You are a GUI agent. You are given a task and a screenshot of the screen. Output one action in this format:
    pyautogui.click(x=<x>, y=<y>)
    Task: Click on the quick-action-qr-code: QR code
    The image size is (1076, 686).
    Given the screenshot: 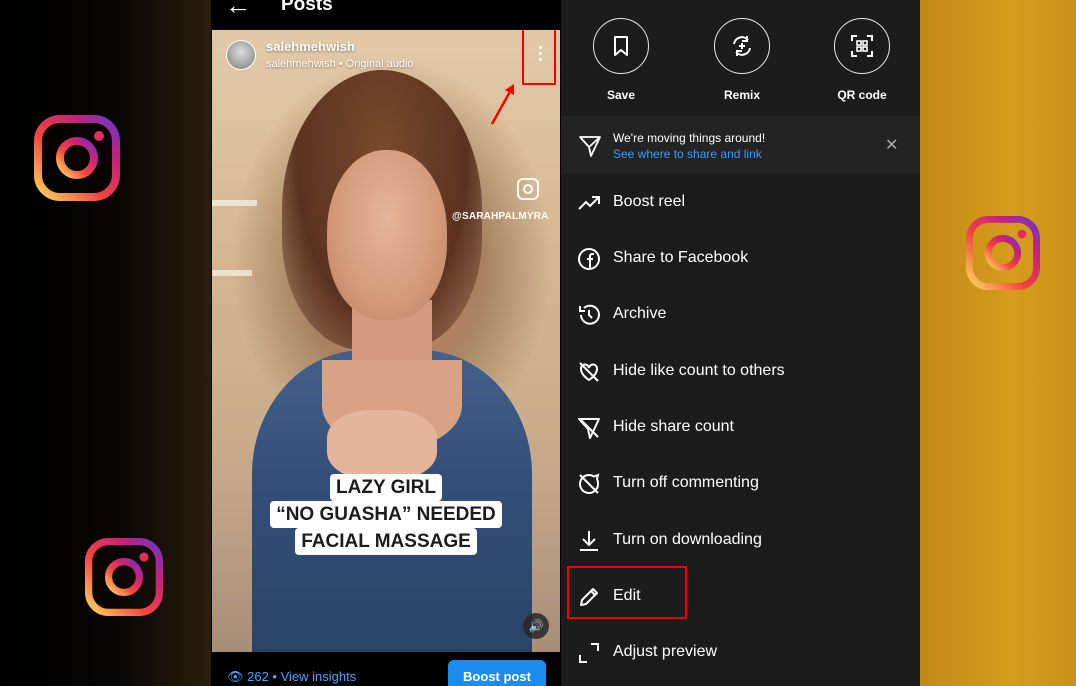 What is the action you would take?
    pyautogui.click(x=862, y=60)
    